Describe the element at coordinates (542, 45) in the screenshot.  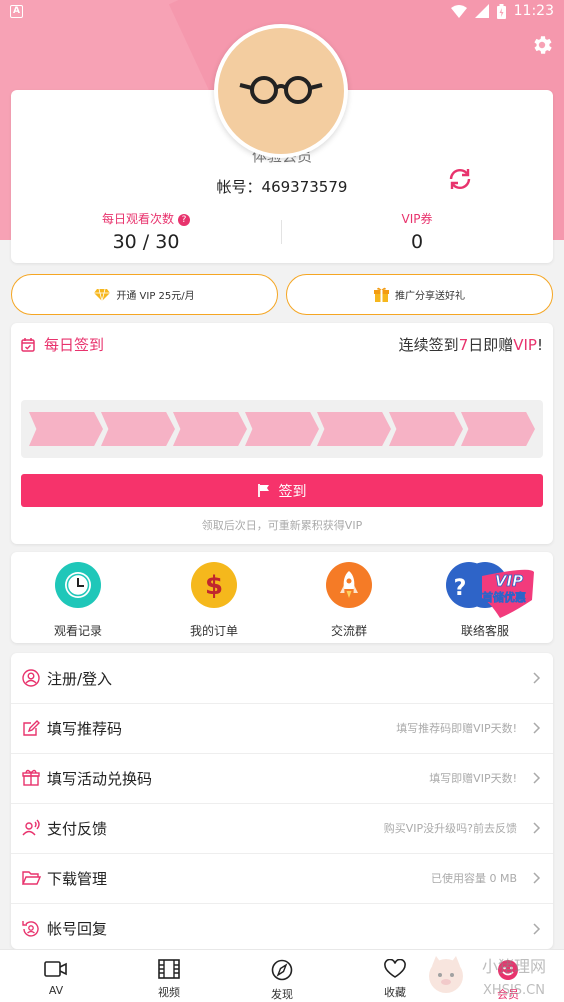
I see `settings-gear-icon` at that location.